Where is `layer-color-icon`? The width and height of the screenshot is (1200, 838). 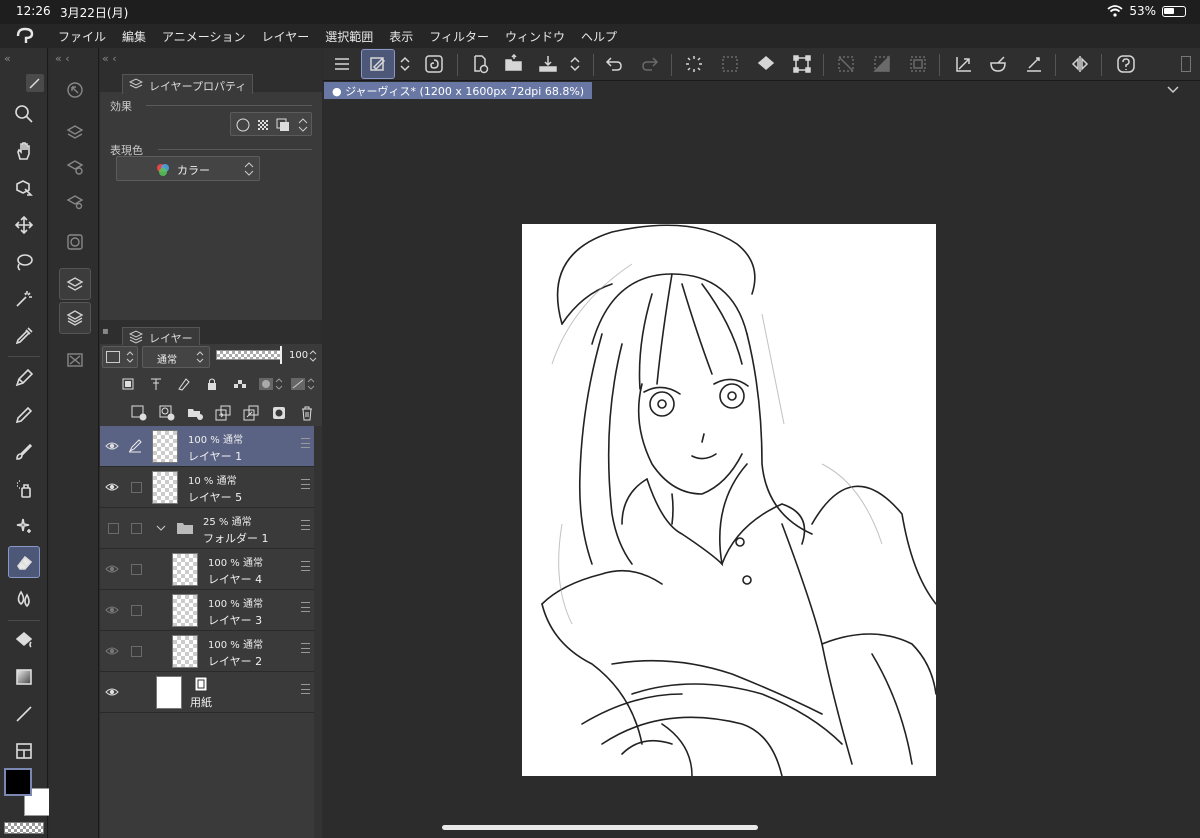 layer-color-icon is located at coordinates (283, 125).